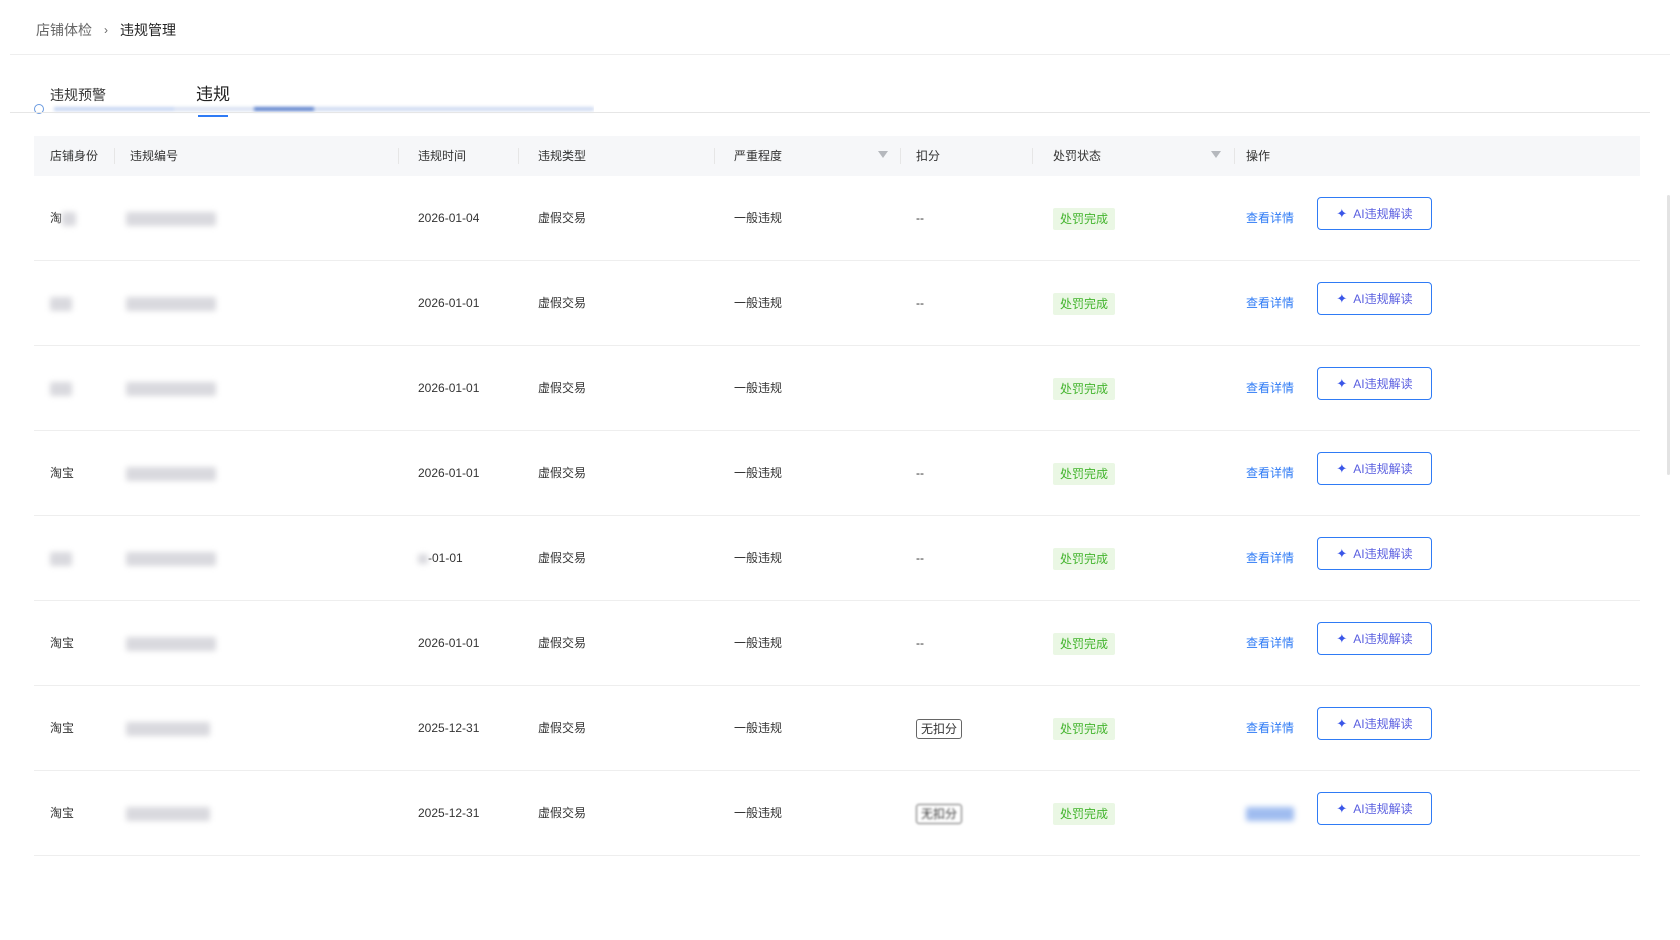 The image size is (1680, 940). I want to click on status-filter-icon, so click(1216, 154).